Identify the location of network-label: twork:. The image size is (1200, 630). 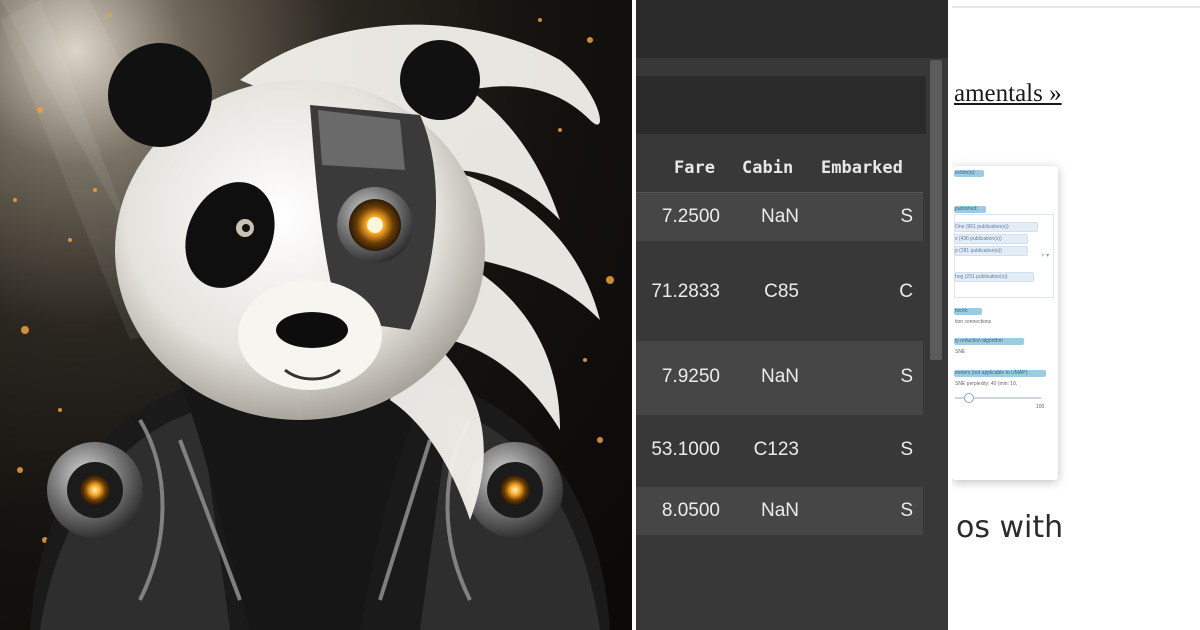
(962, 311).